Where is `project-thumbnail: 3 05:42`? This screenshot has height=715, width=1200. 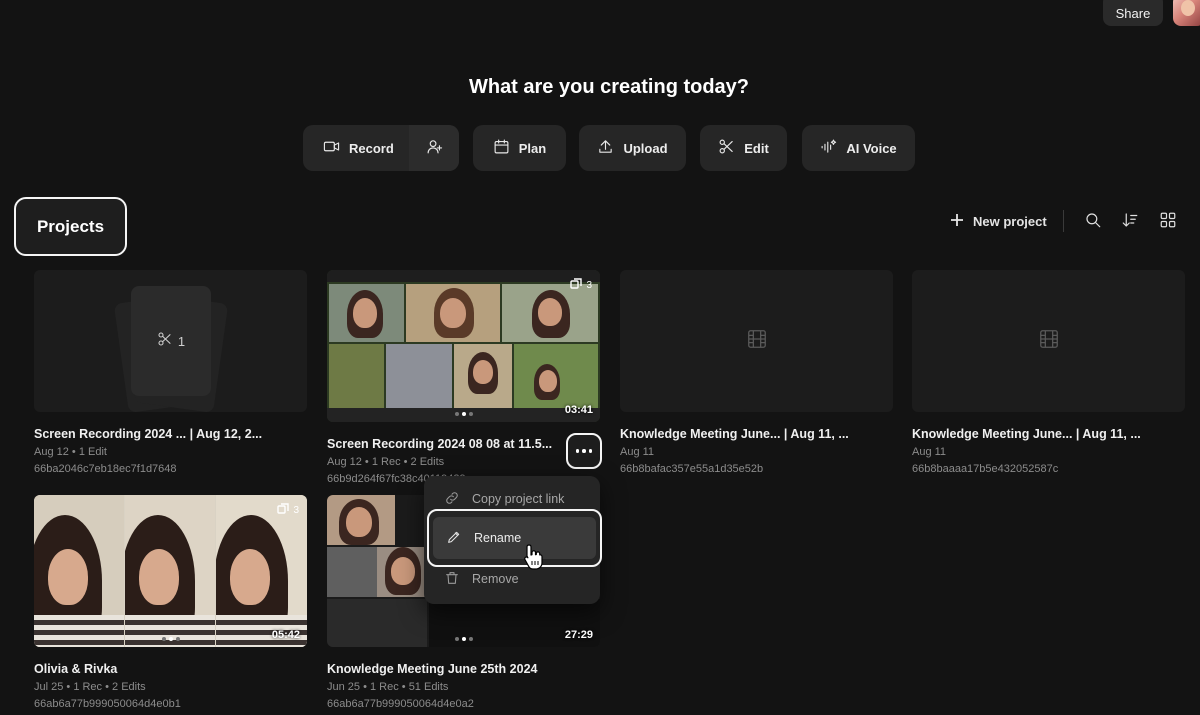 project-thumbnail: 3 05:42 is located at coordinates (170, 571).